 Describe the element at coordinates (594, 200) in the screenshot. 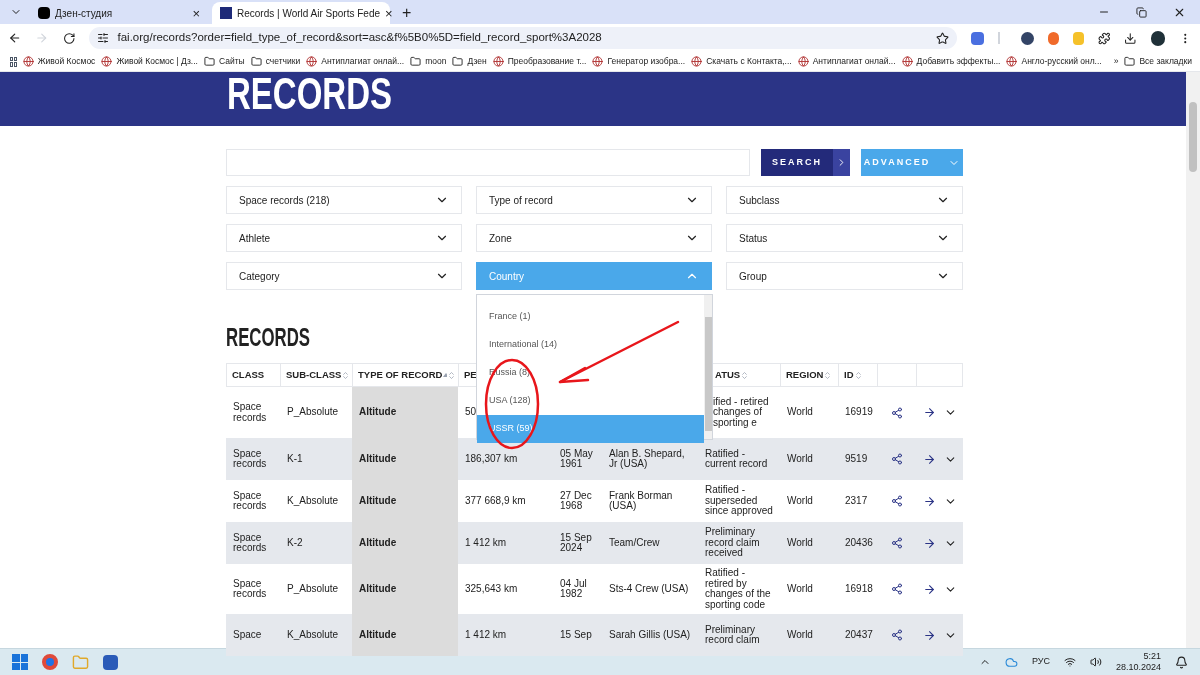

I see `filter-dropdown: Type of record` at that location.